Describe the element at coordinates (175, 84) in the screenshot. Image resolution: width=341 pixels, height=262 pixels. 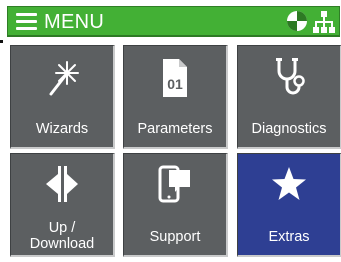
I see `parameters-icon-text: 01` at that location.